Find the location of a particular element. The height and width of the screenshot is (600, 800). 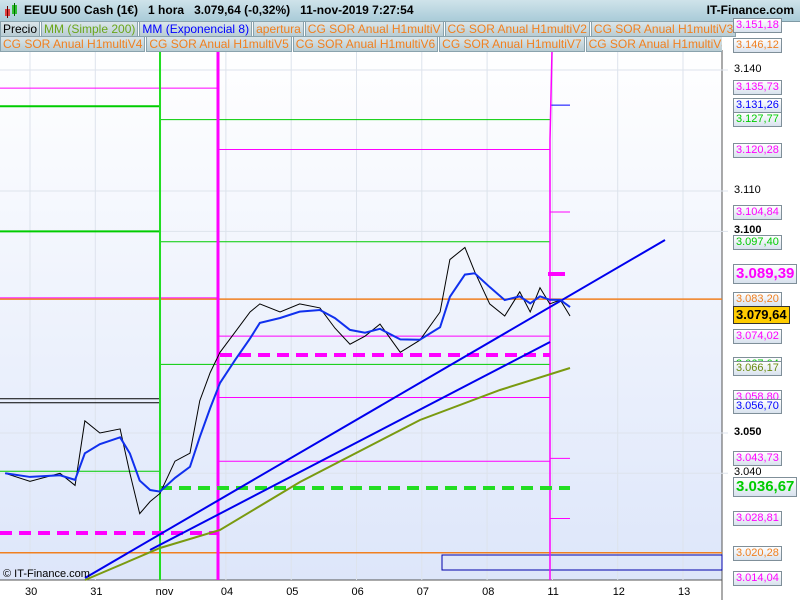

legend-item: CG SOR Anual H1multiV8 is located at coordinates (653, 44).